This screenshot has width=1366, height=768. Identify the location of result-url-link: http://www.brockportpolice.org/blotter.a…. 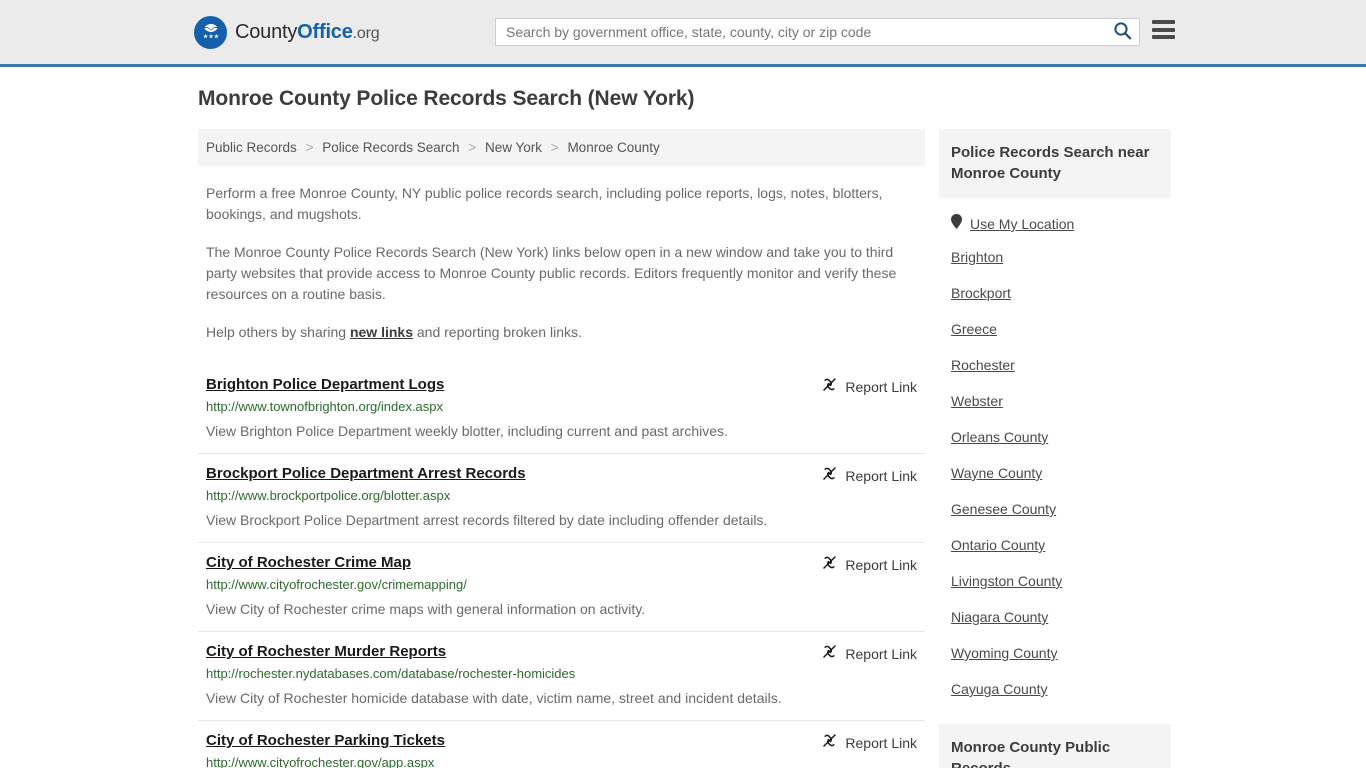
(328, 495).